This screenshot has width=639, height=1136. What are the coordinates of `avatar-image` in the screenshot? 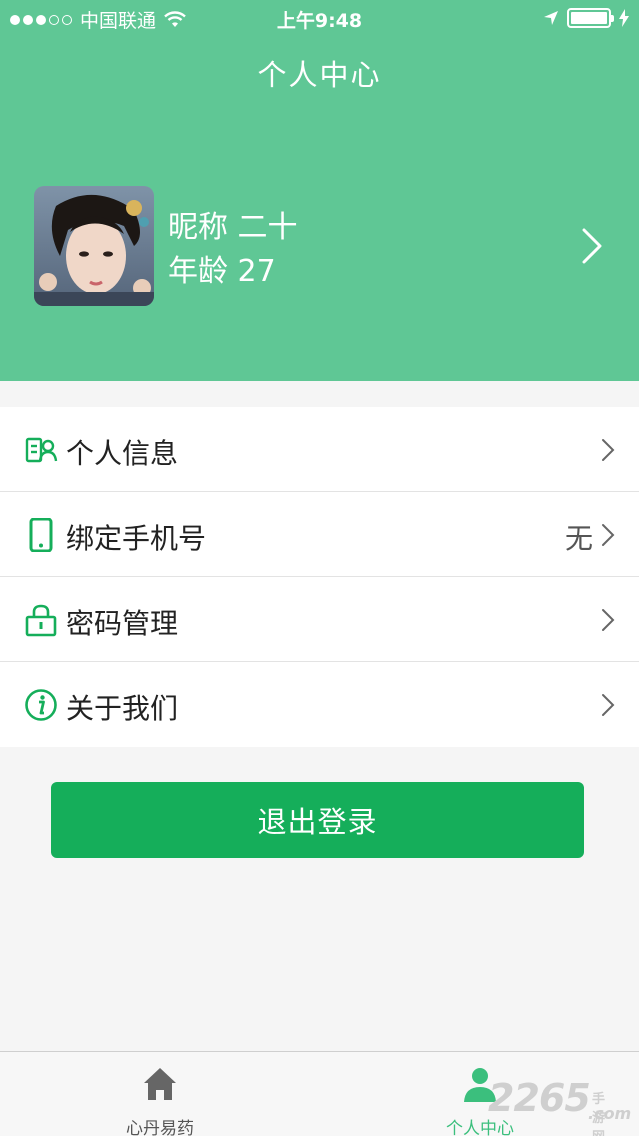 It's located at (94, 246).